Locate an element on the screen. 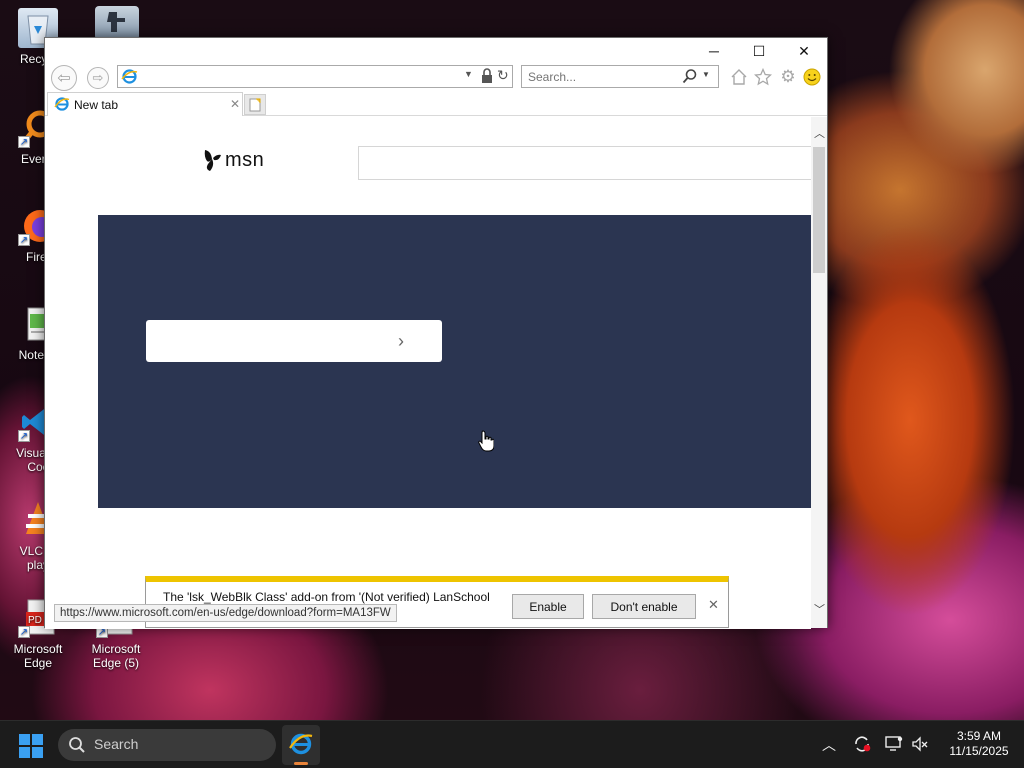 Image resolution: width=1024 pixels, height=768 pixels. volume-muted-icon is located at coordinates (920, 744).